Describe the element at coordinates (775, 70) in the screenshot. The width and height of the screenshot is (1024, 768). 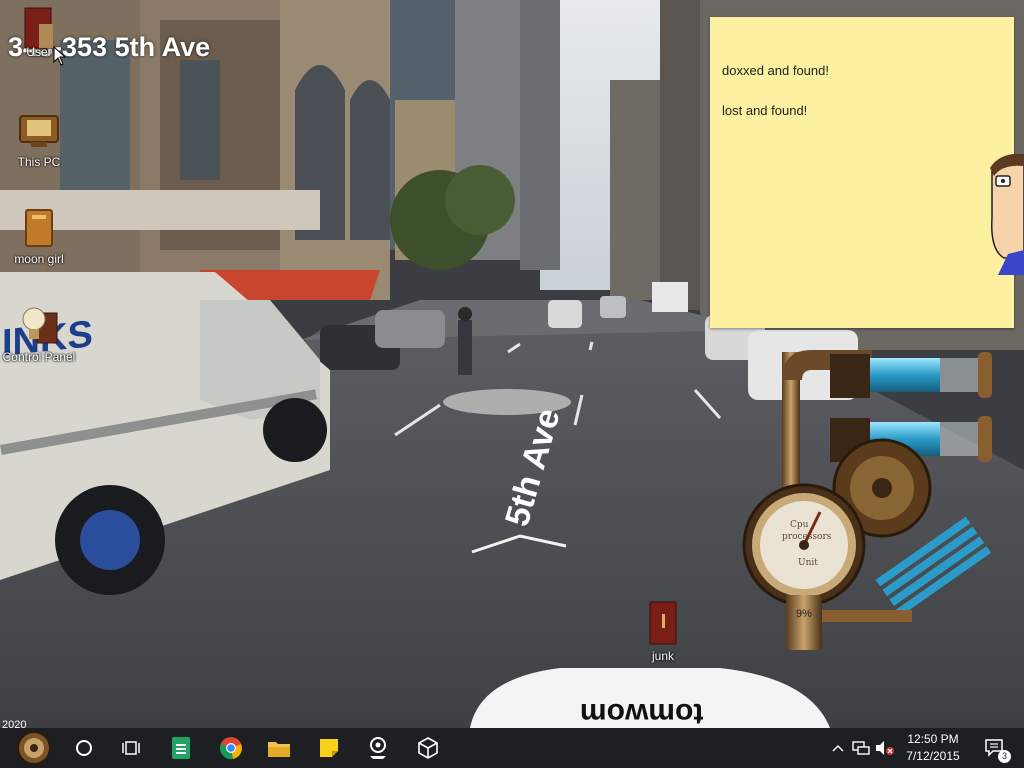
I see `sticky-note-line: doxxed and found!` at that location.